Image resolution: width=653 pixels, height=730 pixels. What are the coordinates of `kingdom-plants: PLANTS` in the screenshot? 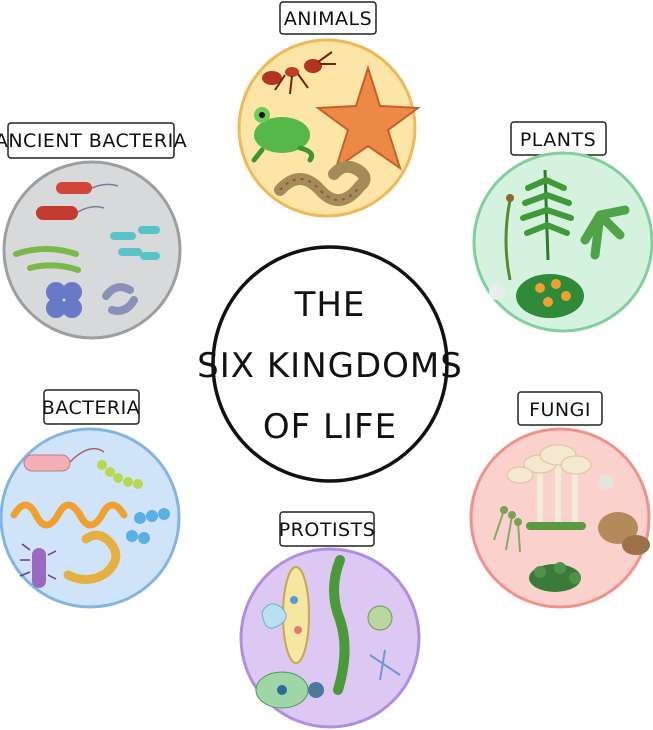 It's located at (562, 227).